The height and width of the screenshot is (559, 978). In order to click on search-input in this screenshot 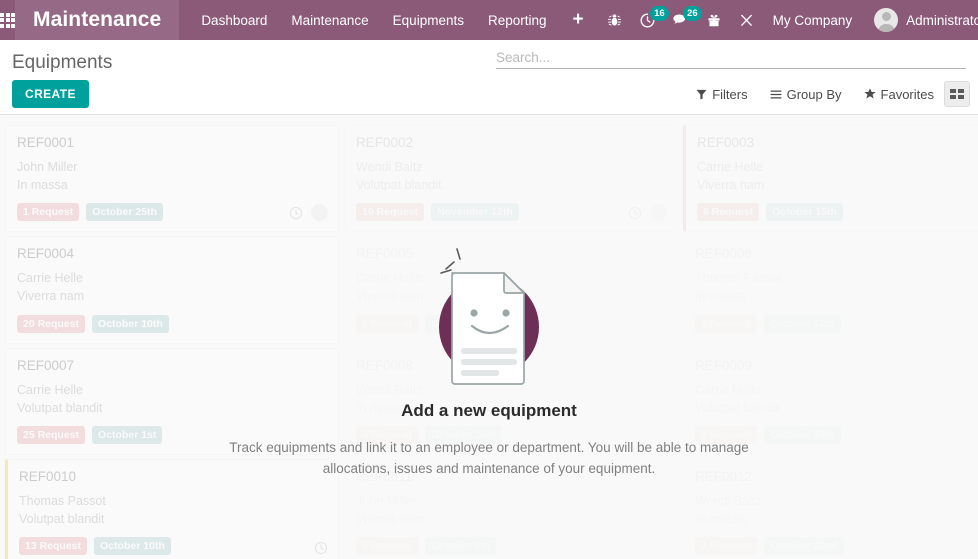, I will do `click(731, 57)`.